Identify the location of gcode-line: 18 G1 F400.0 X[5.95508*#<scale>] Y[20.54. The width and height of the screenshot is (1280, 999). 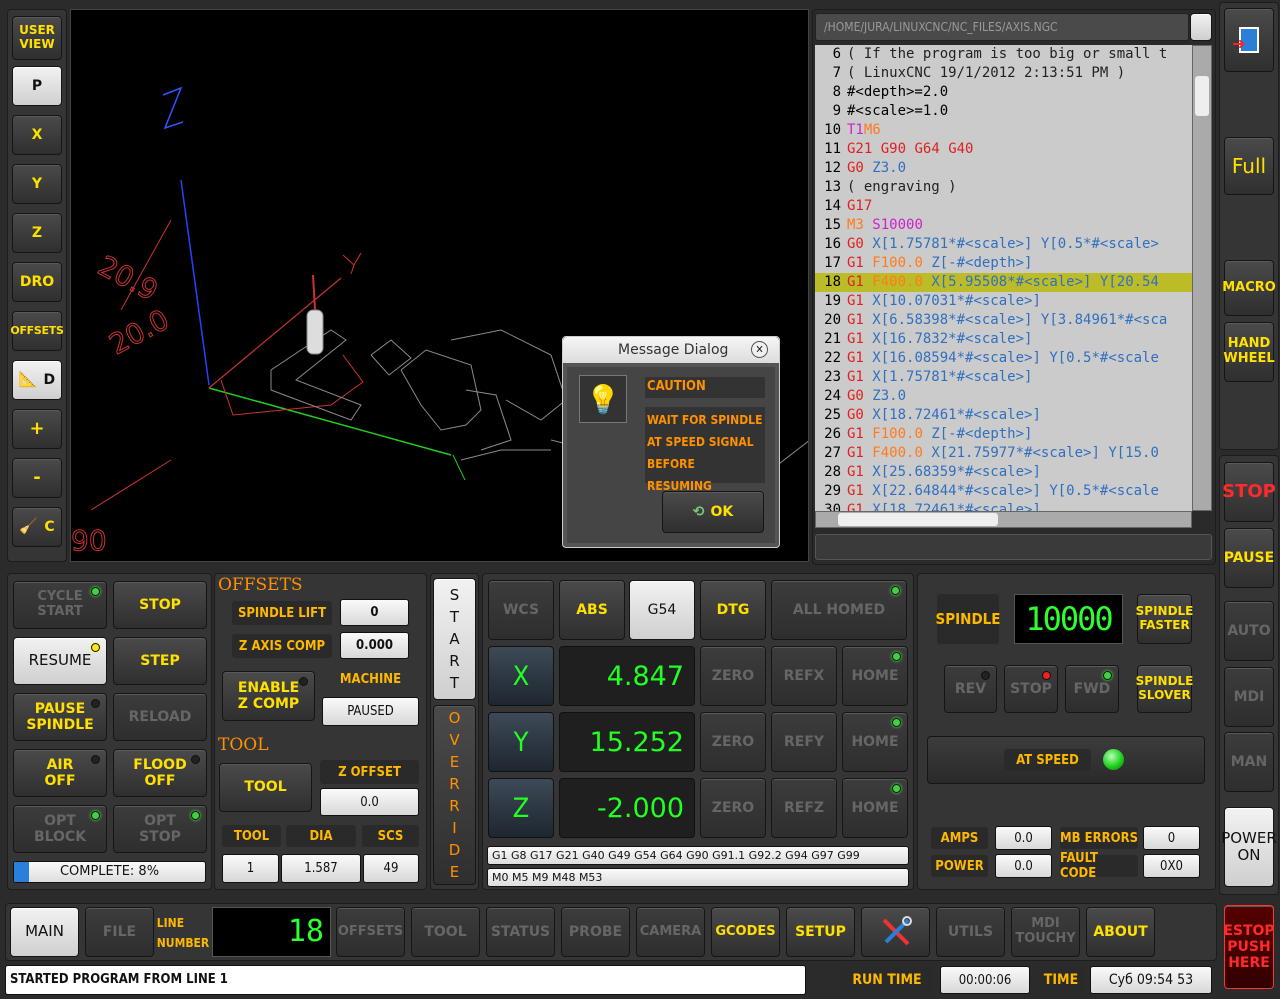
(1003, 282).